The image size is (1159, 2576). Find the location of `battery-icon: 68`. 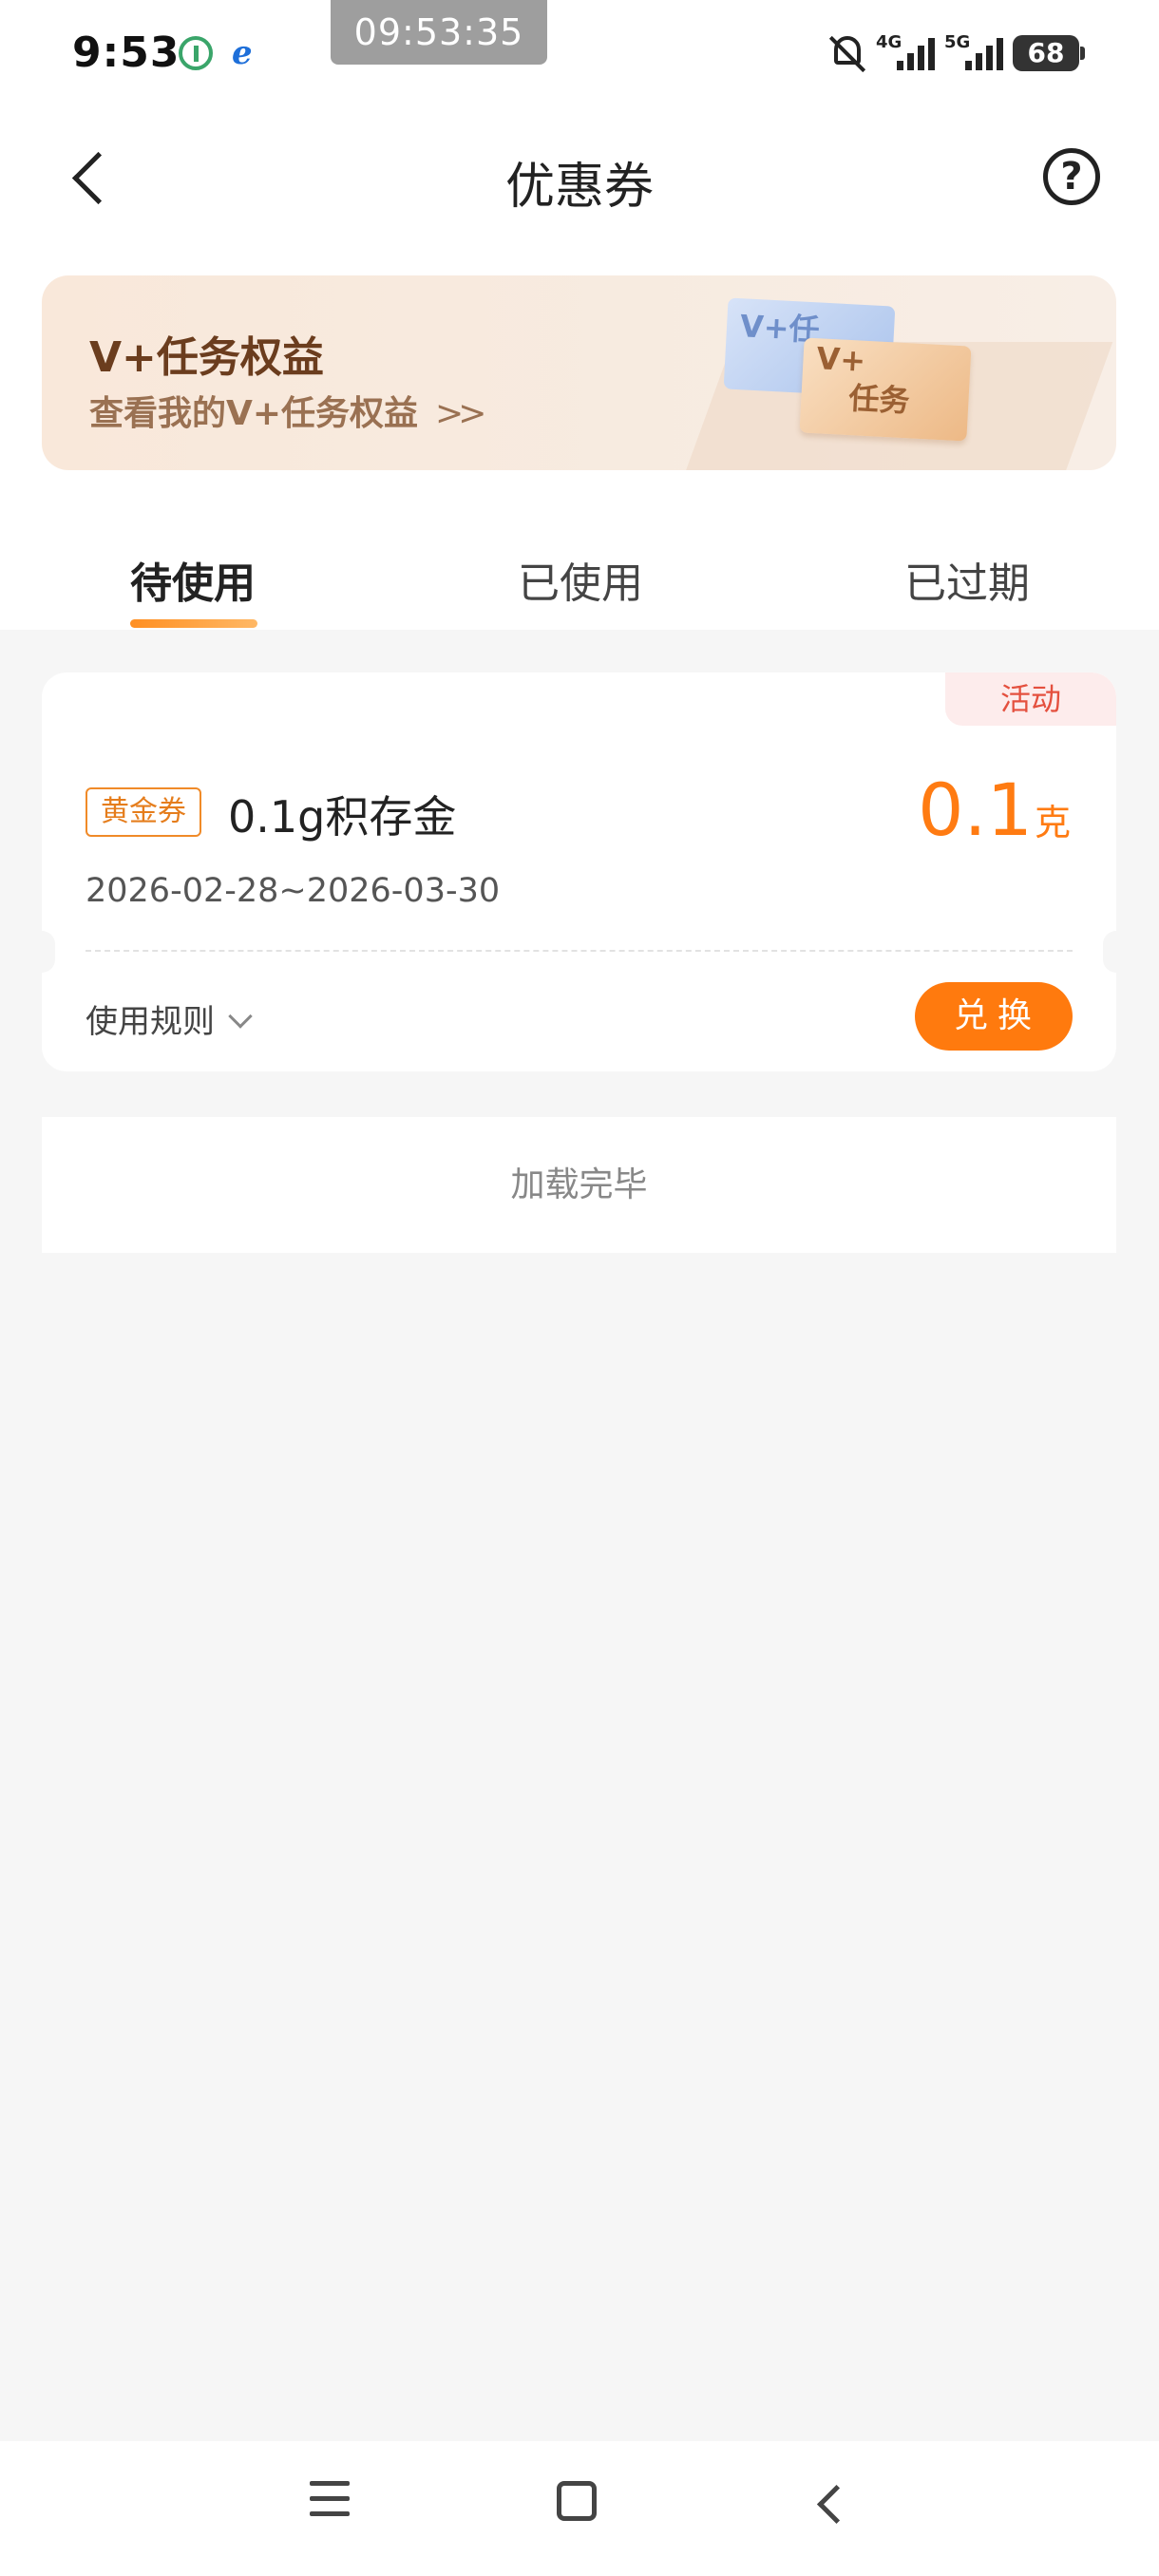

battery-icon: 68 is located at coordinates (1049, 53).